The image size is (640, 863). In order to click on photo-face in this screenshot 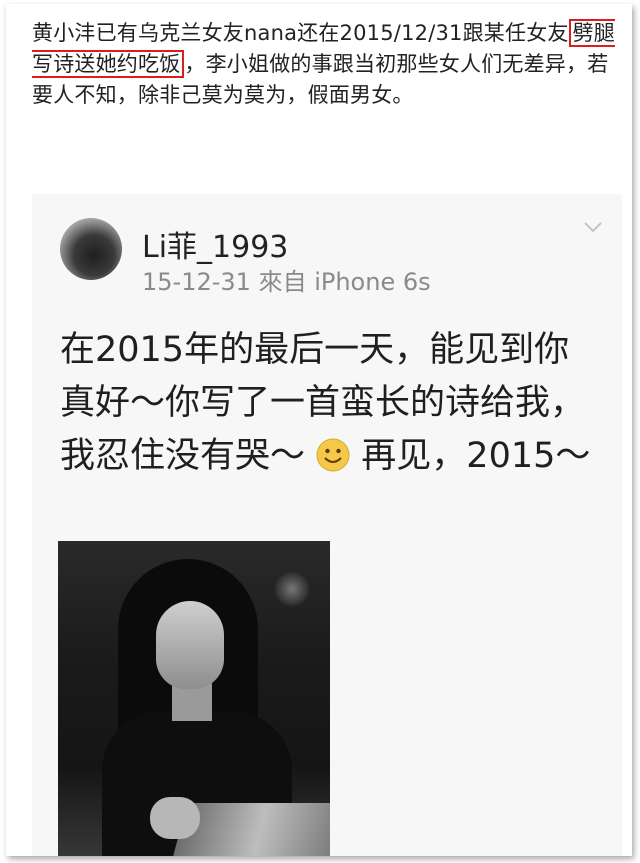, I will do `click(190, 645)`.